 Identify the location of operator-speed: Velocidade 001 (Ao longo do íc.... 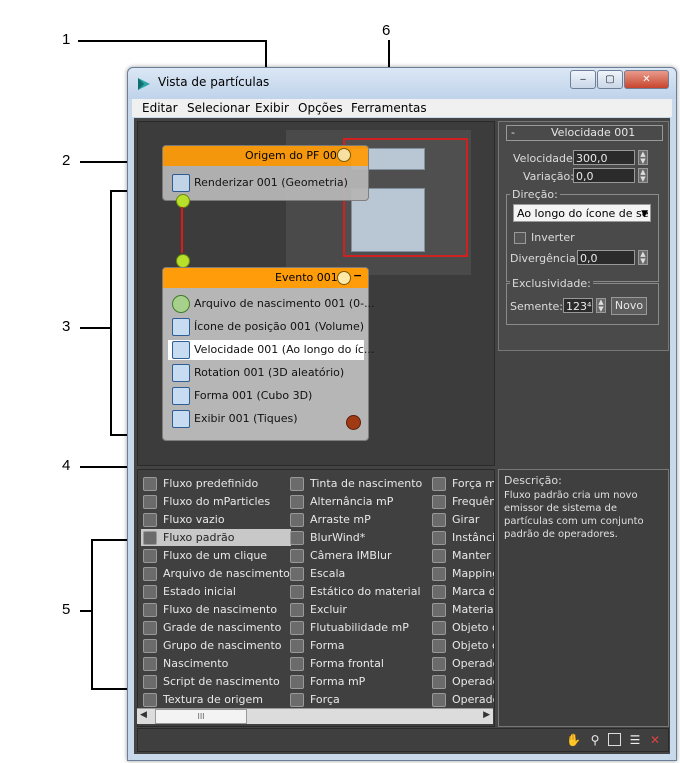
(271, 350).